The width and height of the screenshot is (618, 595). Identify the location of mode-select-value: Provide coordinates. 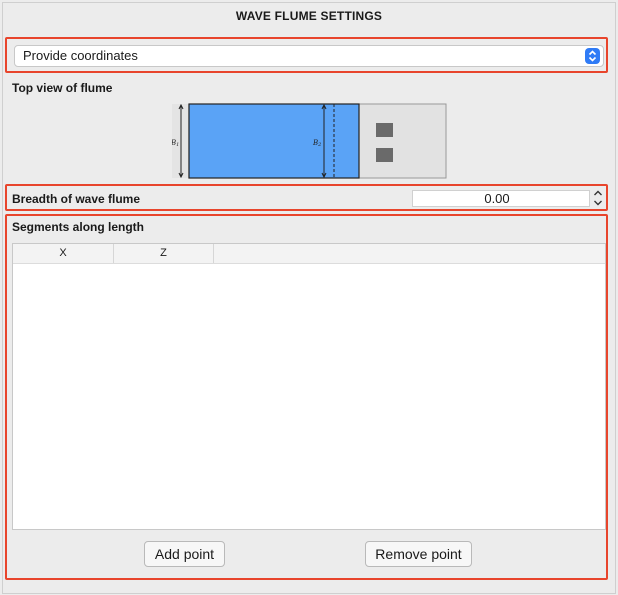
(80, 55).